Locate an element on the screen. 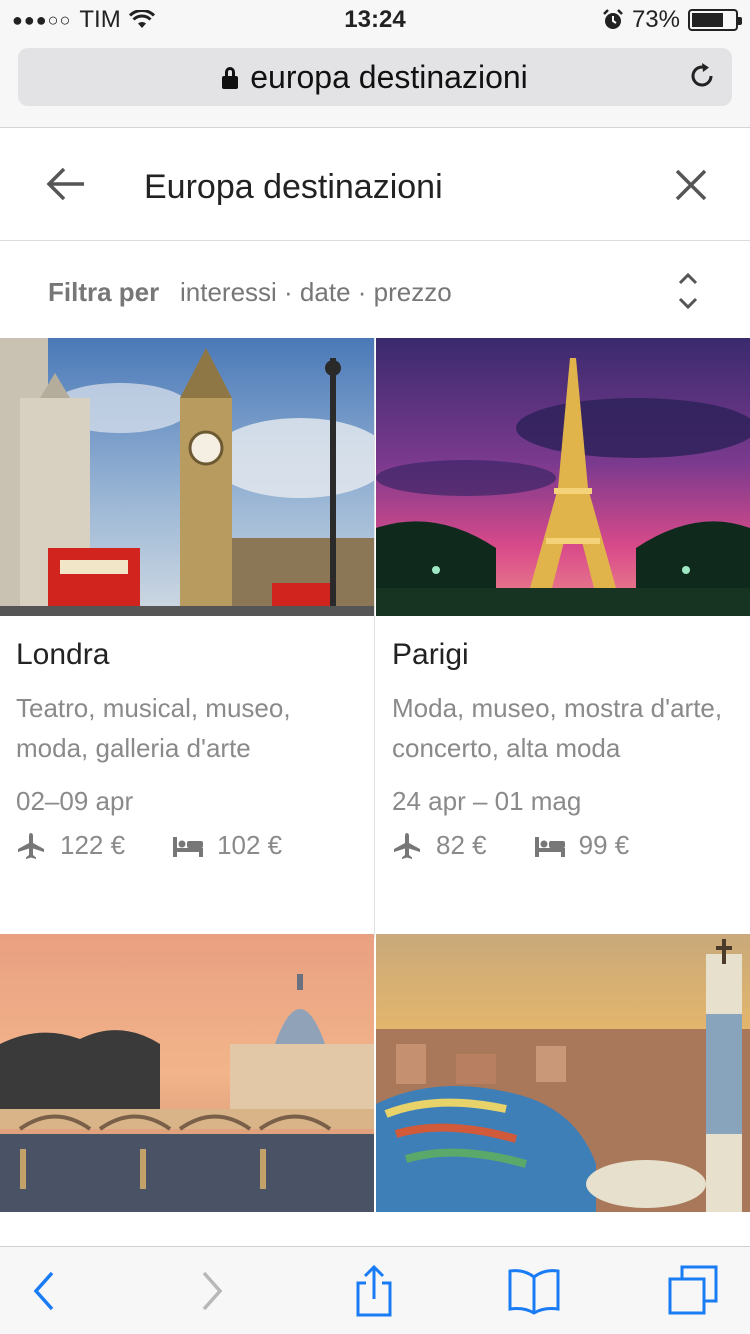 Image resolution: width=750 pixels, height=1334 pixels. hotel-price-group: 102 € is located at coordinates (227, 845).